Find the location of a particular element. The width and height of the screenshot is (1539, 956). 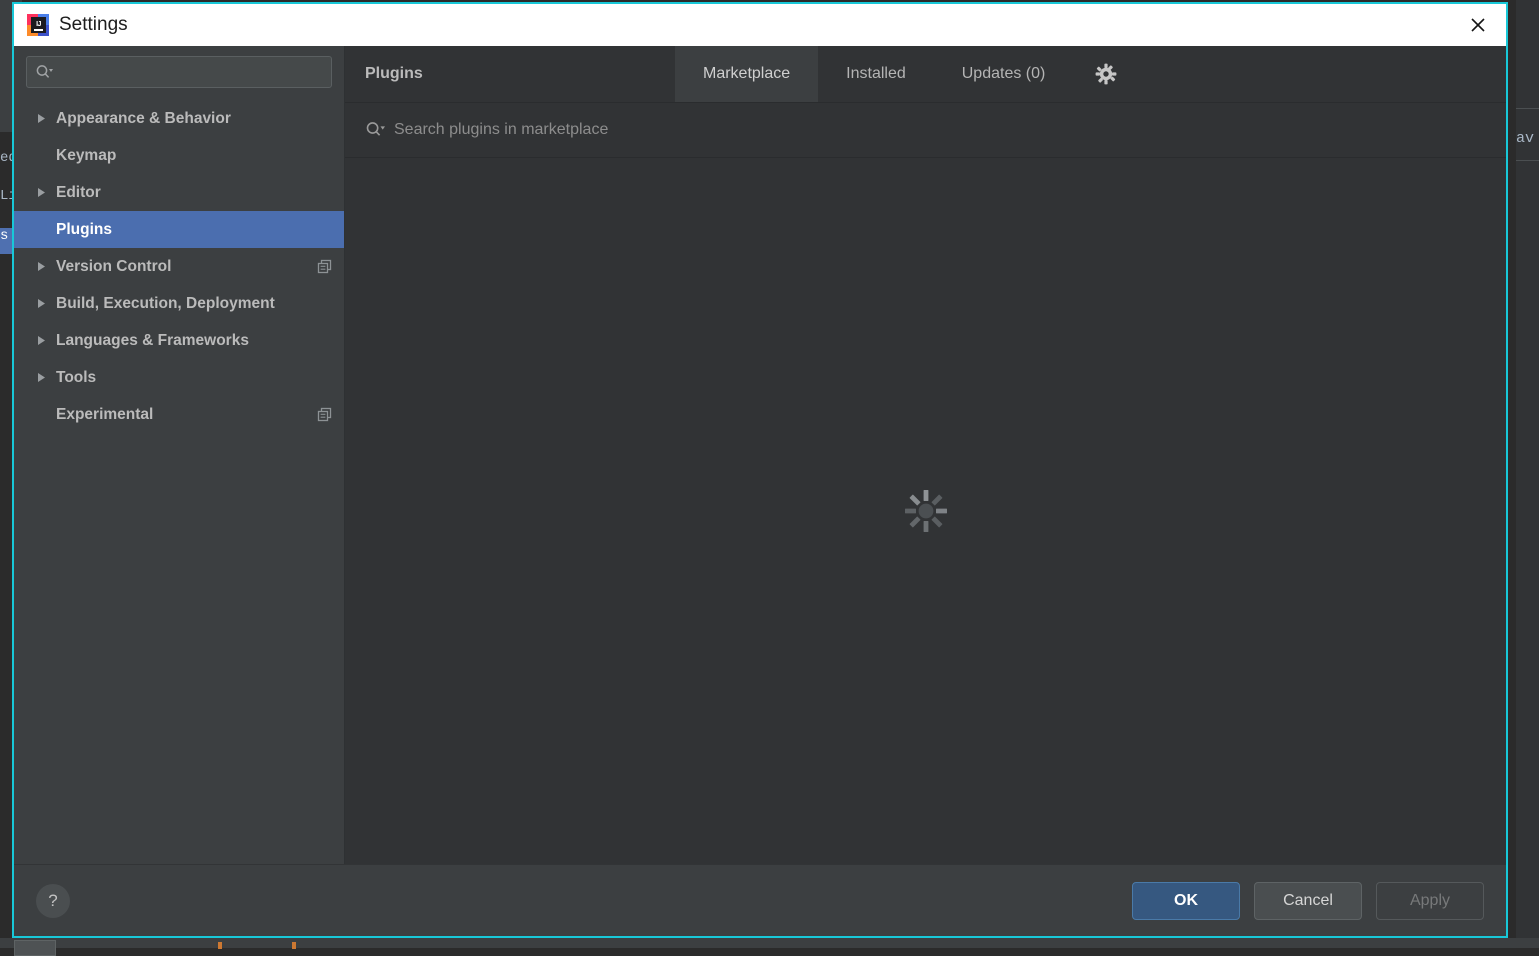

backdrop-status-icon is located at coordinates (35, 948).